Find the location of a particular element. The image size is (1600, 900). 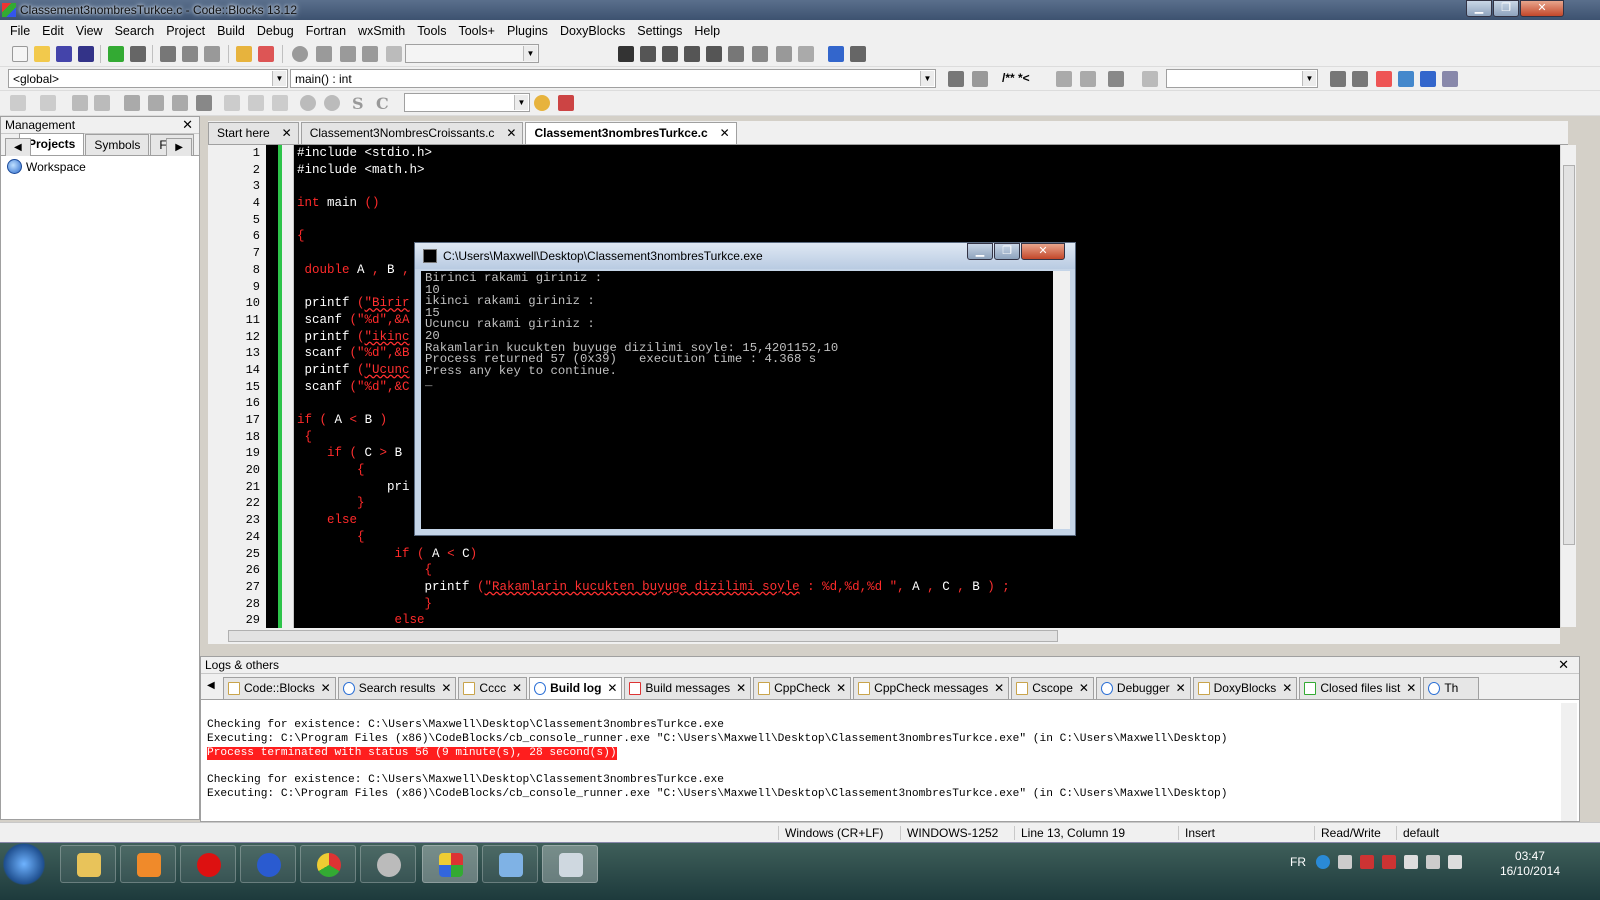

menu-fortran: Fortran is located at coordinates (326, 31).